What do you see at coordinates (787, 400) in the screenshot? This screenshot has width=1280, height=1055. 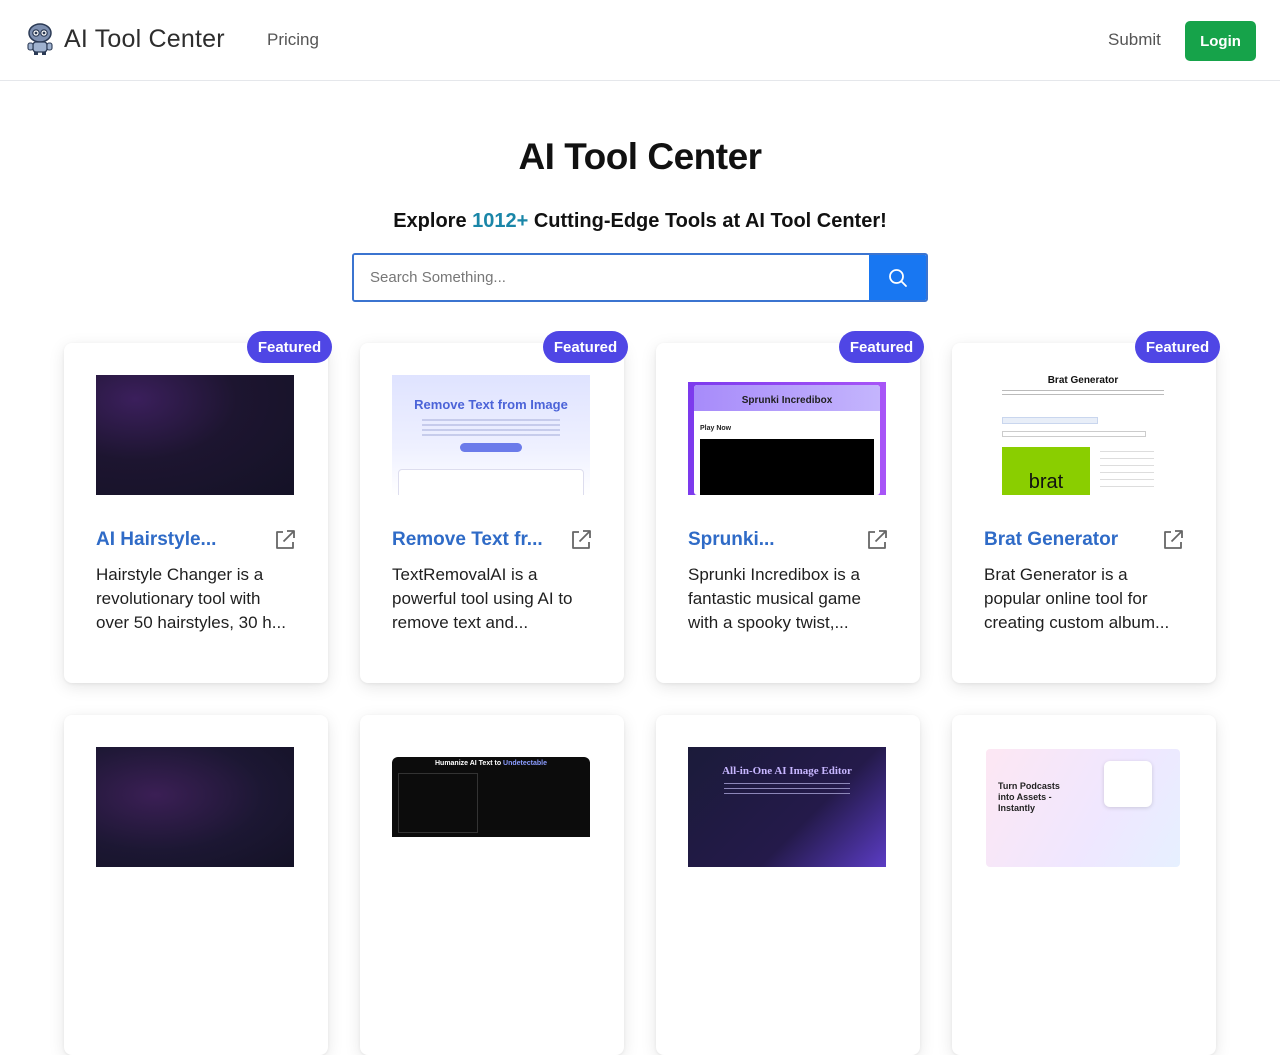 I see `thumbnail-heading: Sprunki Incredibox` at bounding box center [787, 400].